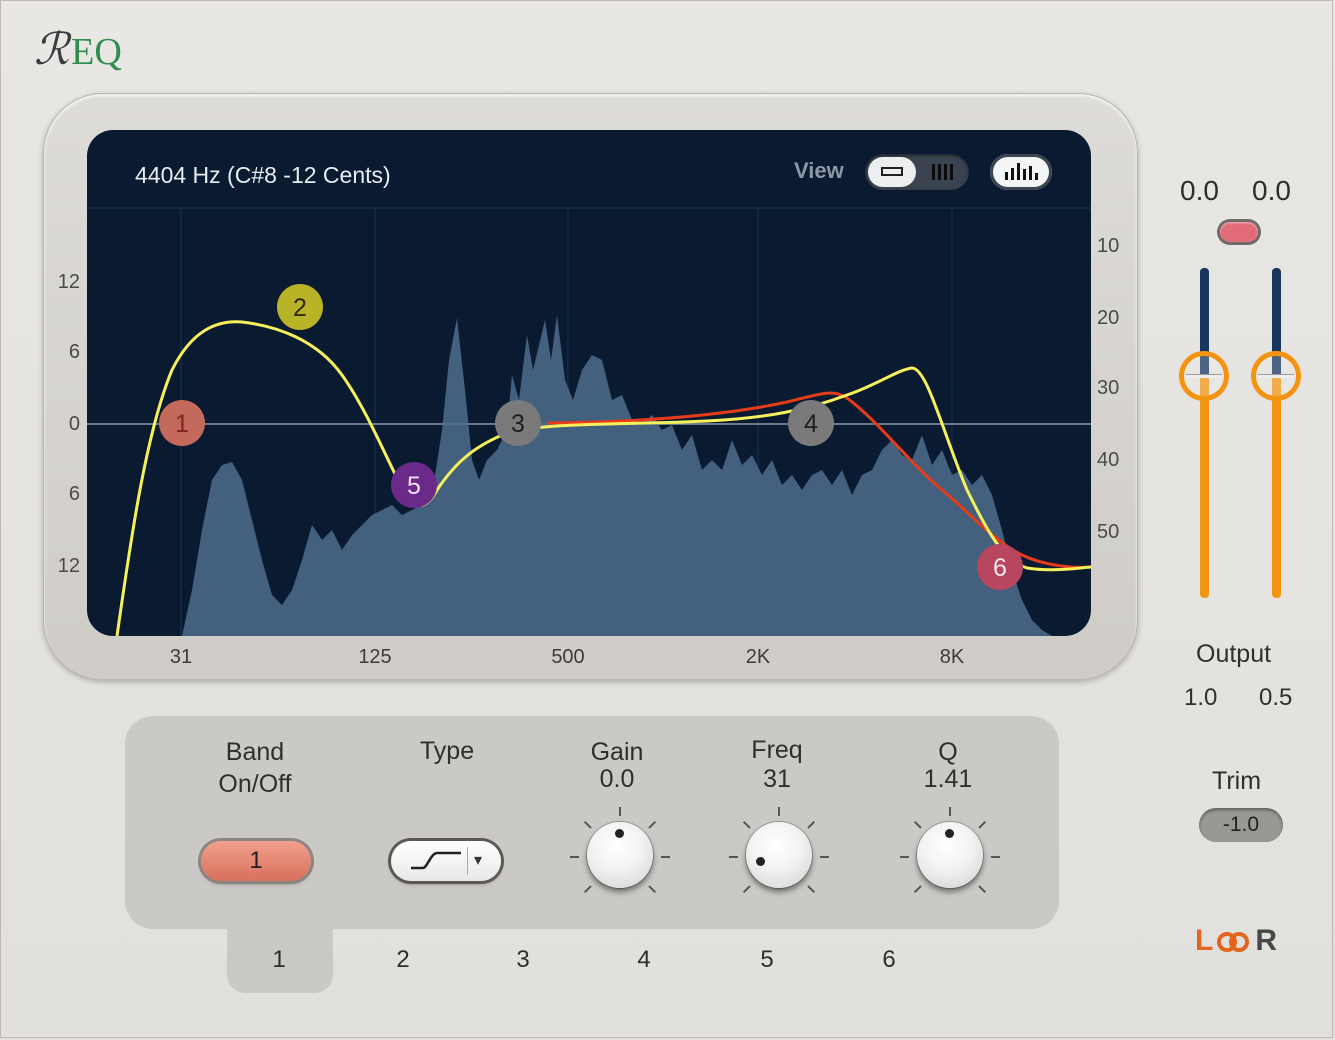 This screenshot has width=1335, height=1040. I want to click on svg-text: 3, so click(518, 424).